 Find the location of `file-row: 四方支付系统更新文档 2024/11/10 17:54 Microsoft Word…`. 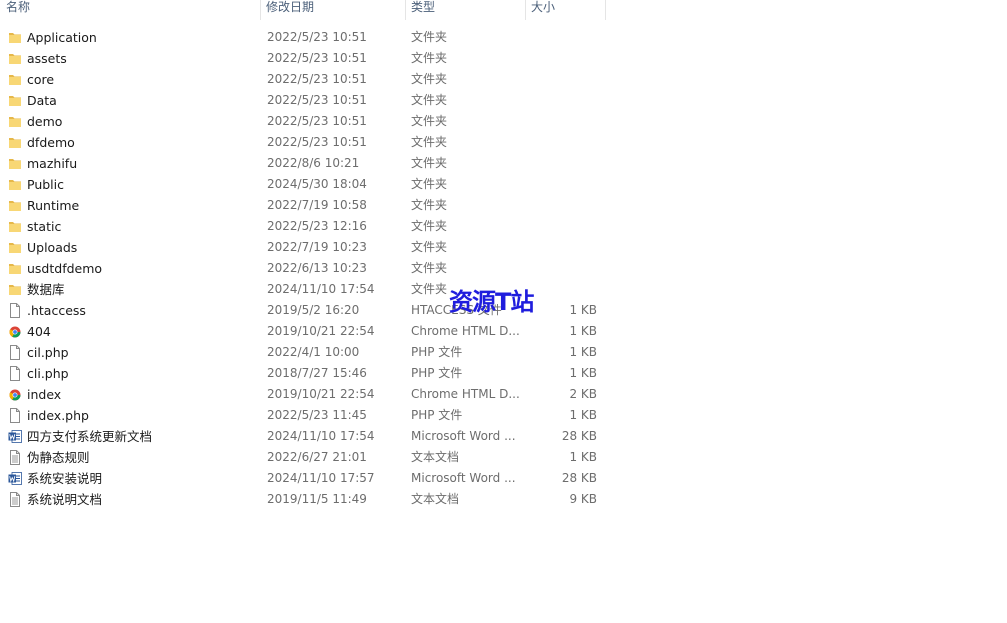

file-row: 四方支付系统更新文档 2024/11/10 17:54 Microsoft Word… is located at coordinates (303, 436).